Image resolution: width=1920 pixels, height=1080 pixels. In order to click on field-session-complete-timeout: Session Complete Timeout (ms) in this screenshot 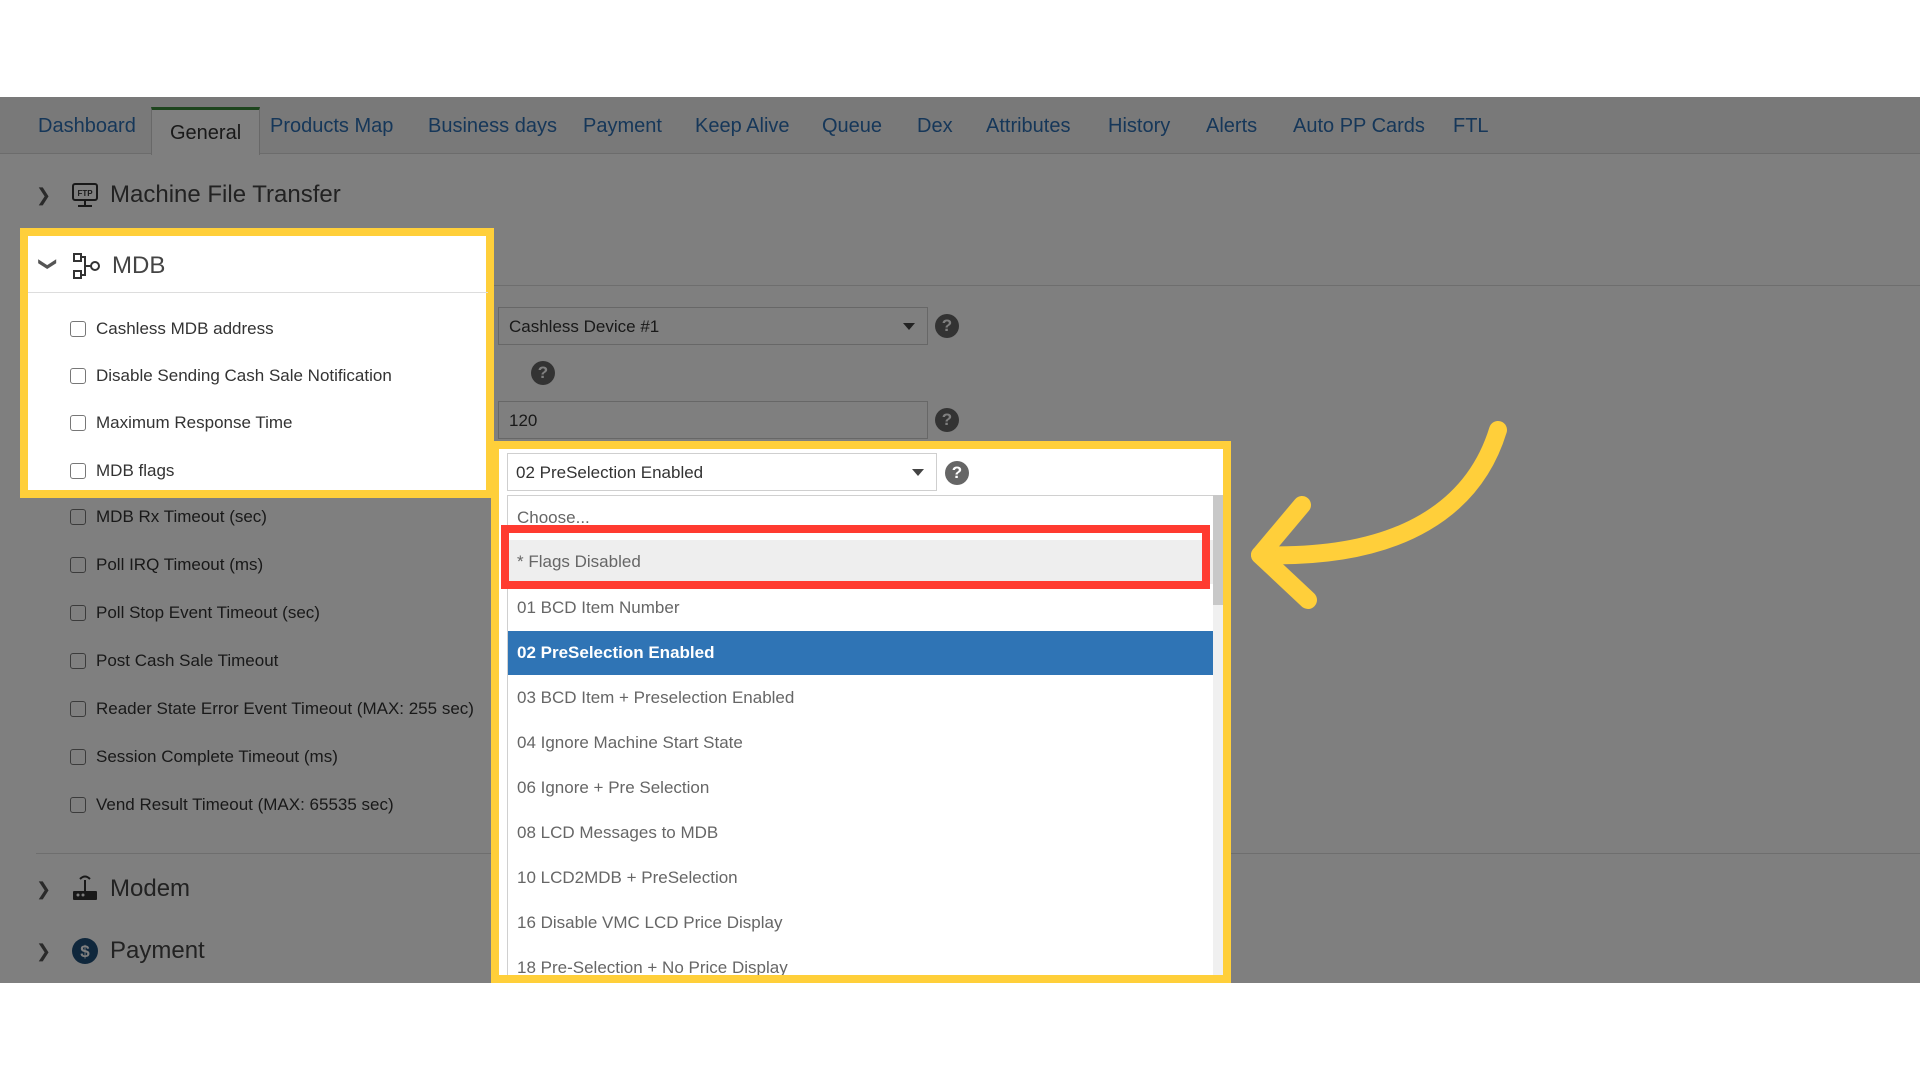, I will do `click(204, 757)`.